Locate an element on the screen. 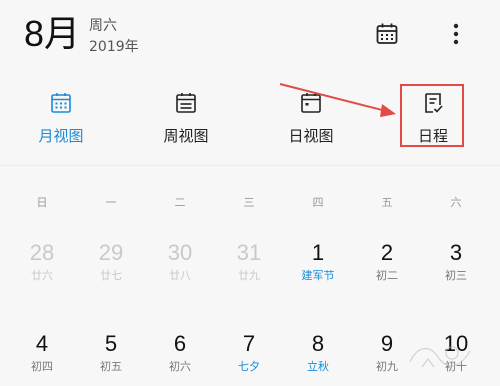 The width and height of the screenshot is (500, 386). weekday-label: 六 is located at coordinates (456, 202).